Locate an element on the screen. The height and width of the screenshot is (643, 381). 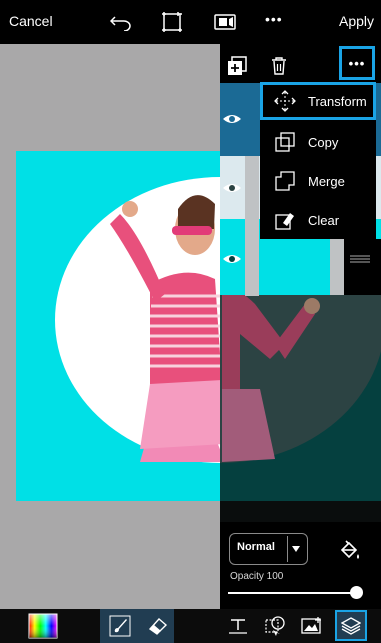
menu-item-copy: Copy is located at coordinates (318, 142).